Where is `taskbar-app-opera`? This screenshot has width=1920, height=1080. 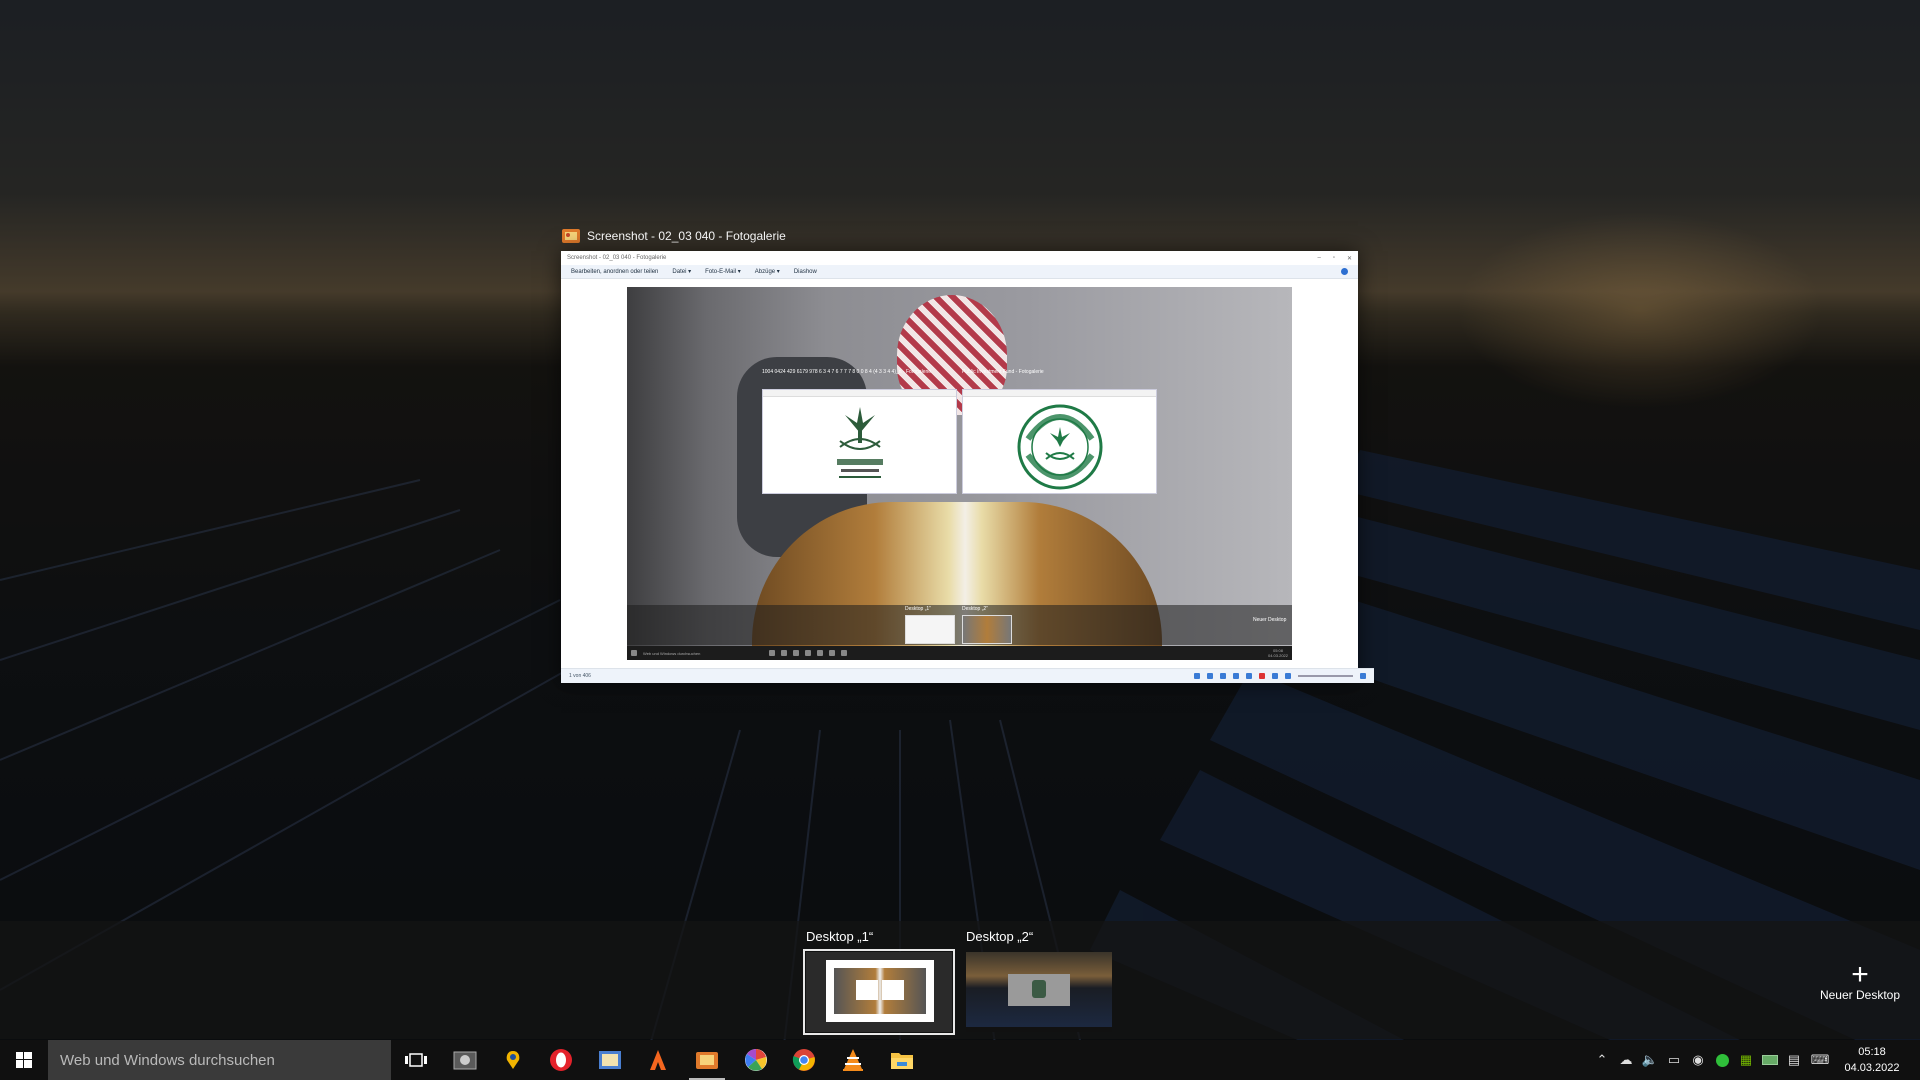 taskbar-app-opera is located at coordinates (561, 1060).